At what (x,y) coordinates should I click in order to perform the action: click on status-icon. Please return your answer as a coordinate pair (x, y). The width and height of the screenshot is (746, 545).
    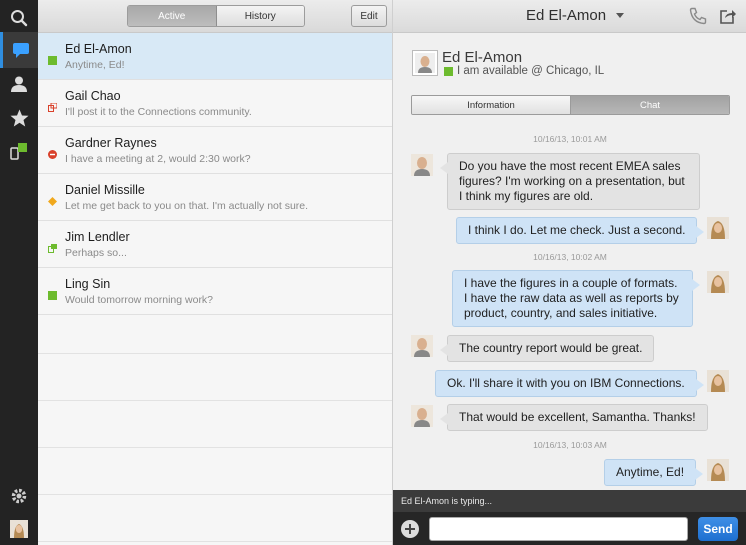
    Looking at the image, I should click on (19, 151).